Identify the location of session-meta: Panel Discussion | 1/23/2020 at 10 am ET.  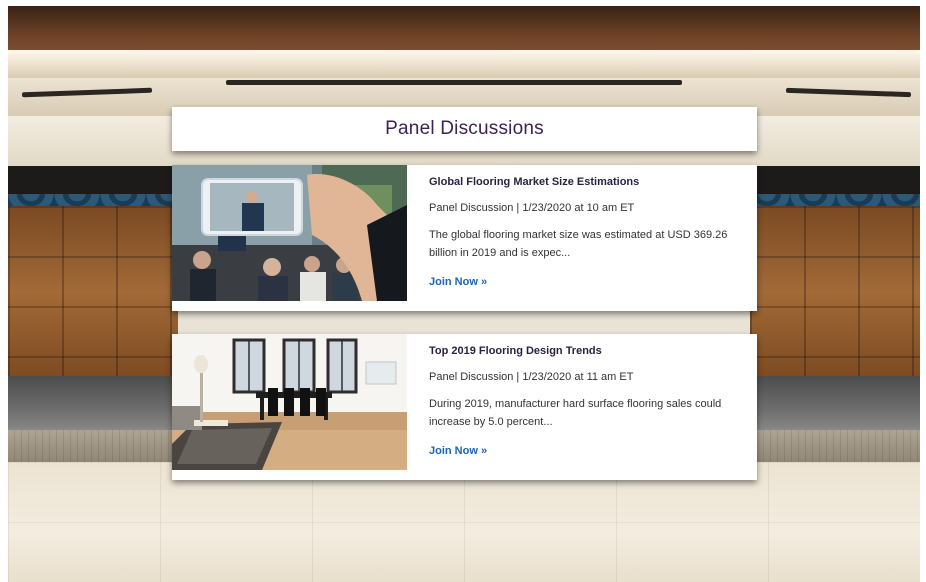
(532, 208).